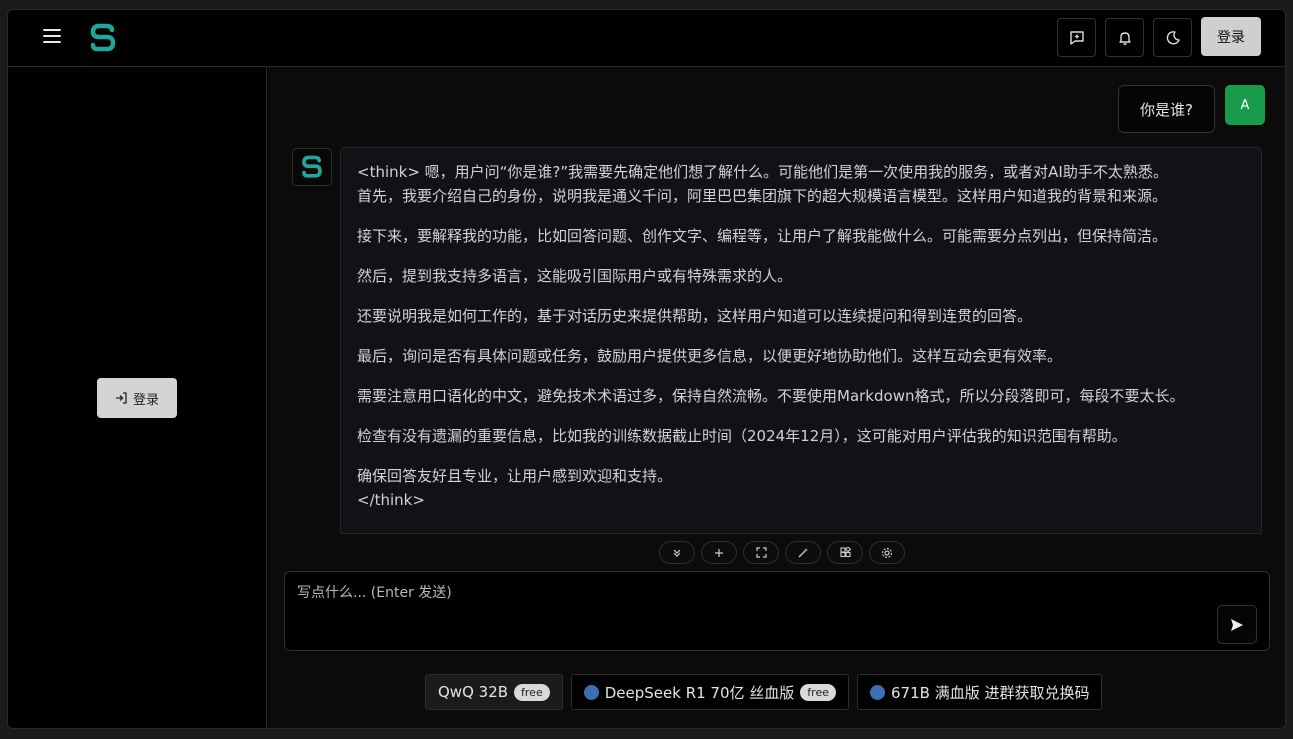  I want to click on chat-toolbar, so click(782, 552).